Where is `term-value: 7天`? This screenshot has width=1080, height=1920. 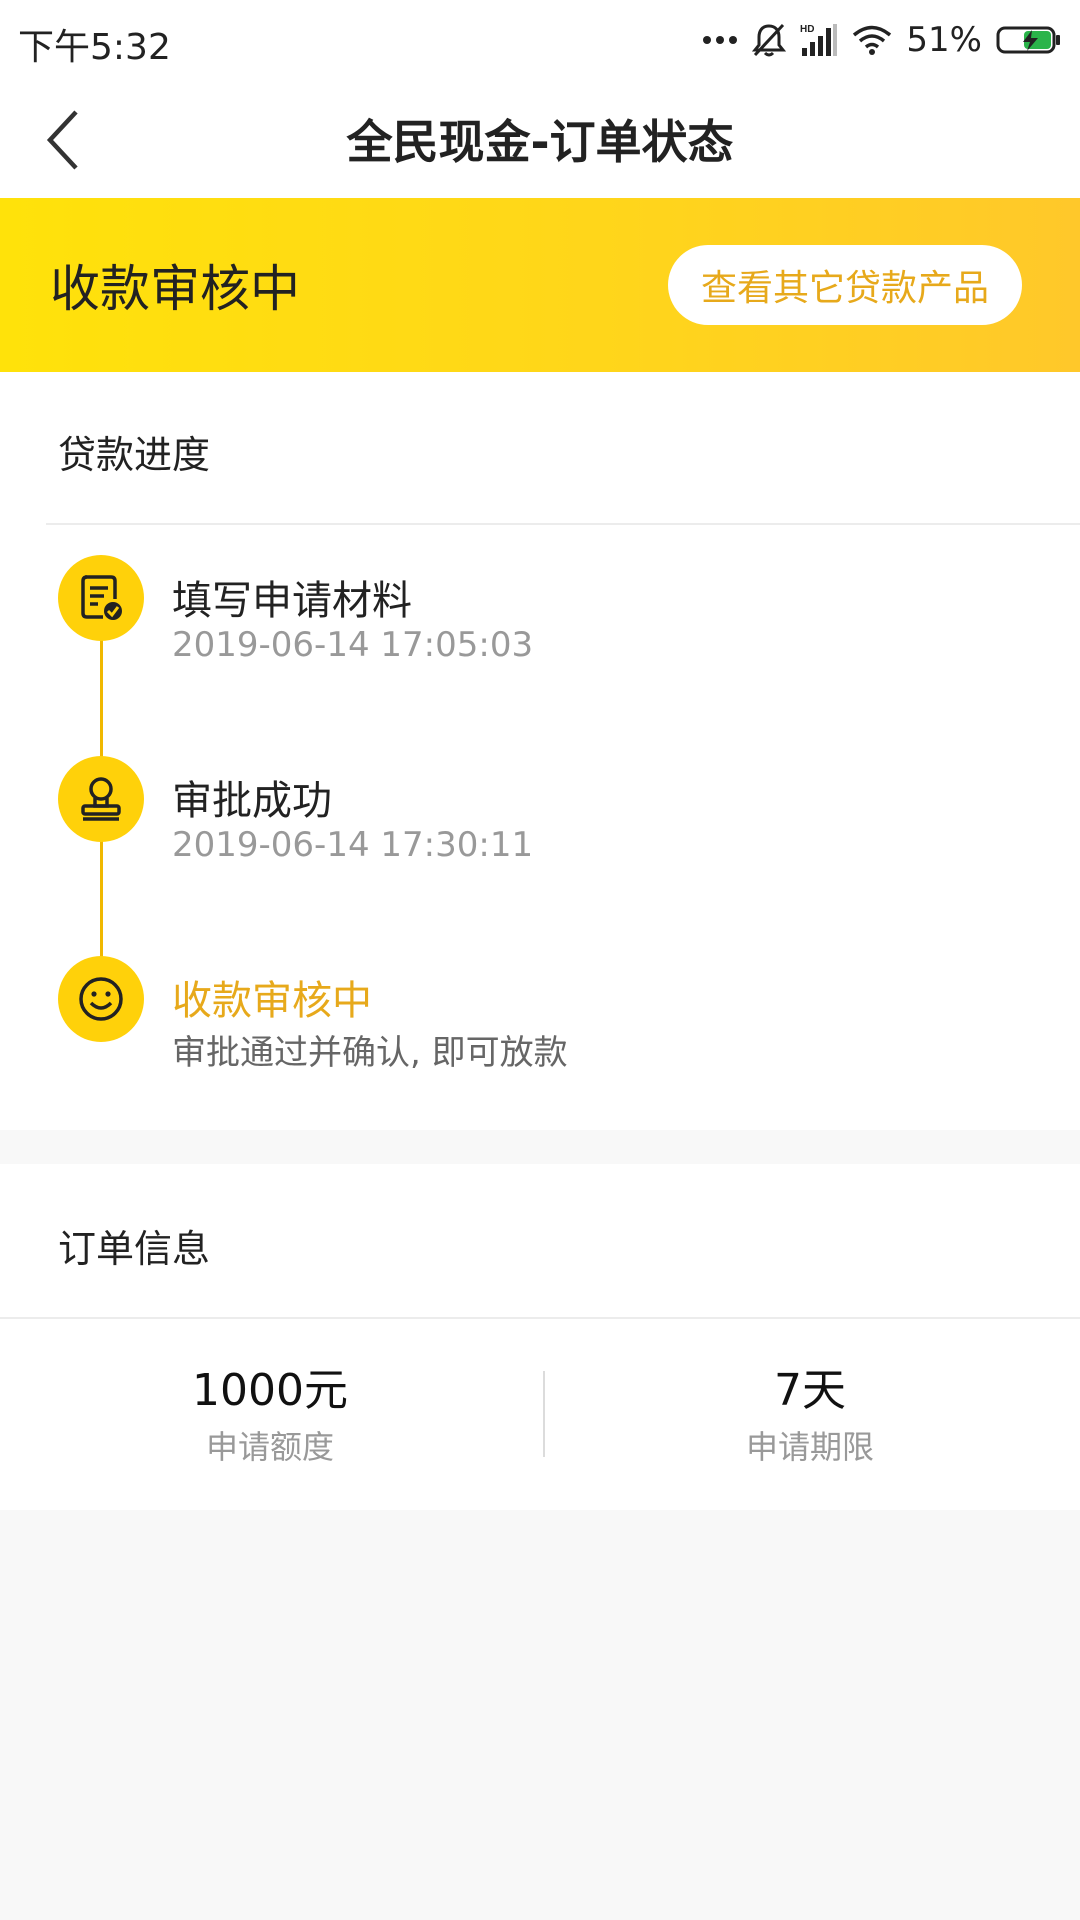
term-value: 7天 is located at coordinates (810, 1390).